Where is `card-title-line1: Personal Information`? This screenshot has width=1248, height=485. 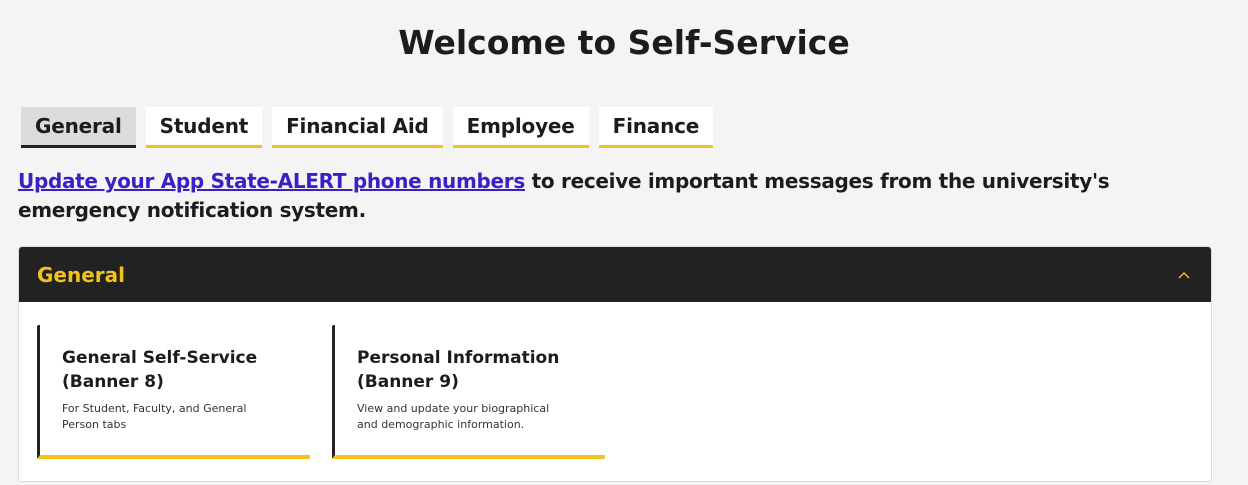
card-title-line1: Personal Information is located at coordinates (458, 358).